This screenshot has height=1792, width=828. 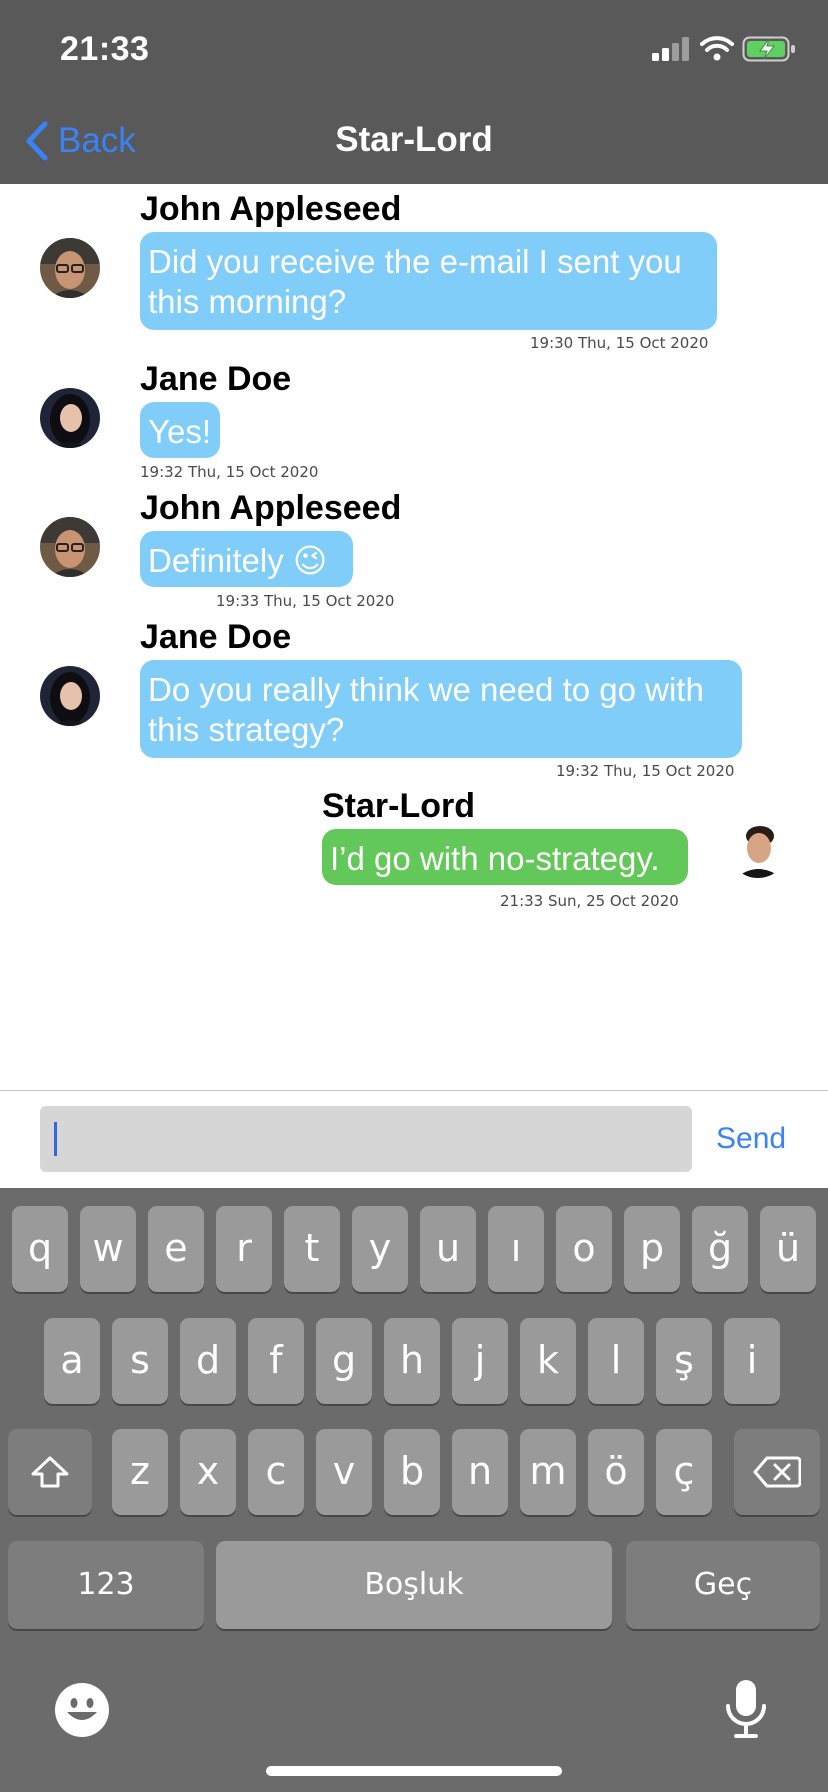 What do you see at coordinates (176, 1249) in the screenshot?
I see `key-e: e` at bounding box center [176, 1249].